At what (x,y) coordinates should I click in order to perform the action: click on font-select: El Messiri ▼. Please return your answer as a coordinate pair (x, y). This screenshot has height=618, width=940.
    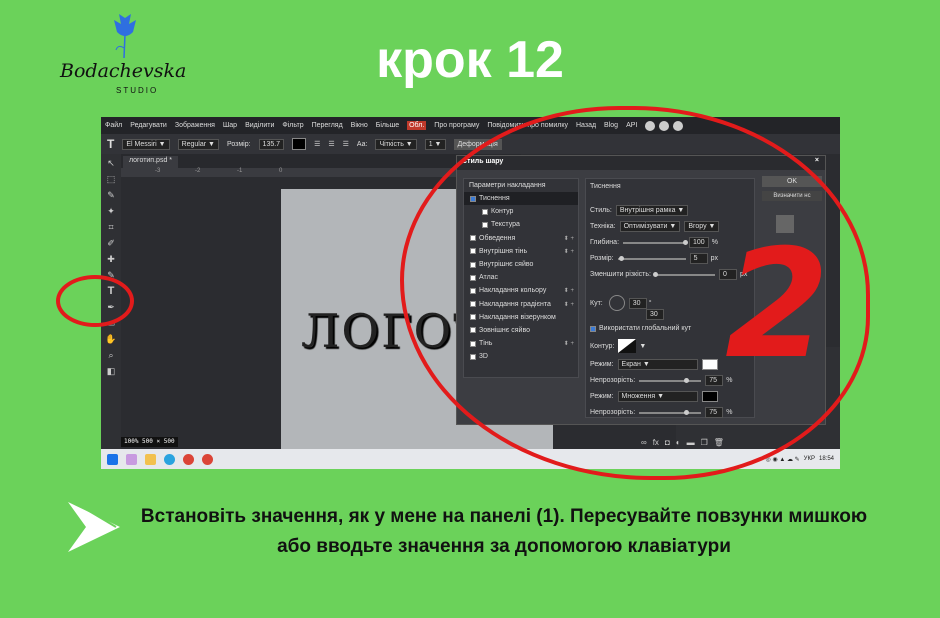
    Looking at the image, I should click on (146, 144).